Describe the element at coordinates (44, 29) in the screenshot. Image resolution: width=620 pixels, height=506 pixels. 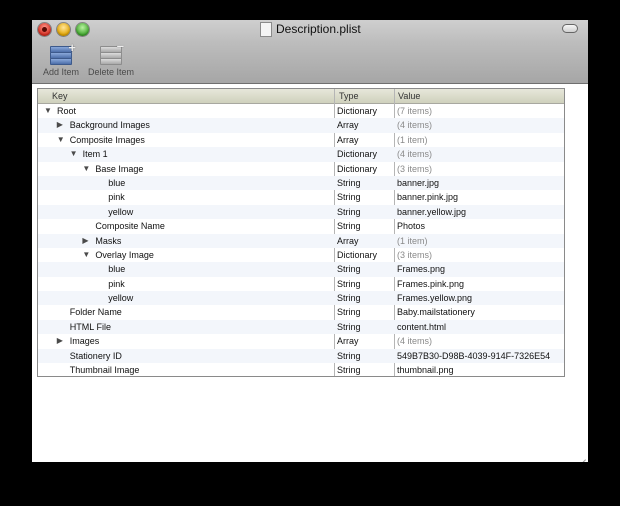
I see `close-window-button` at that location.